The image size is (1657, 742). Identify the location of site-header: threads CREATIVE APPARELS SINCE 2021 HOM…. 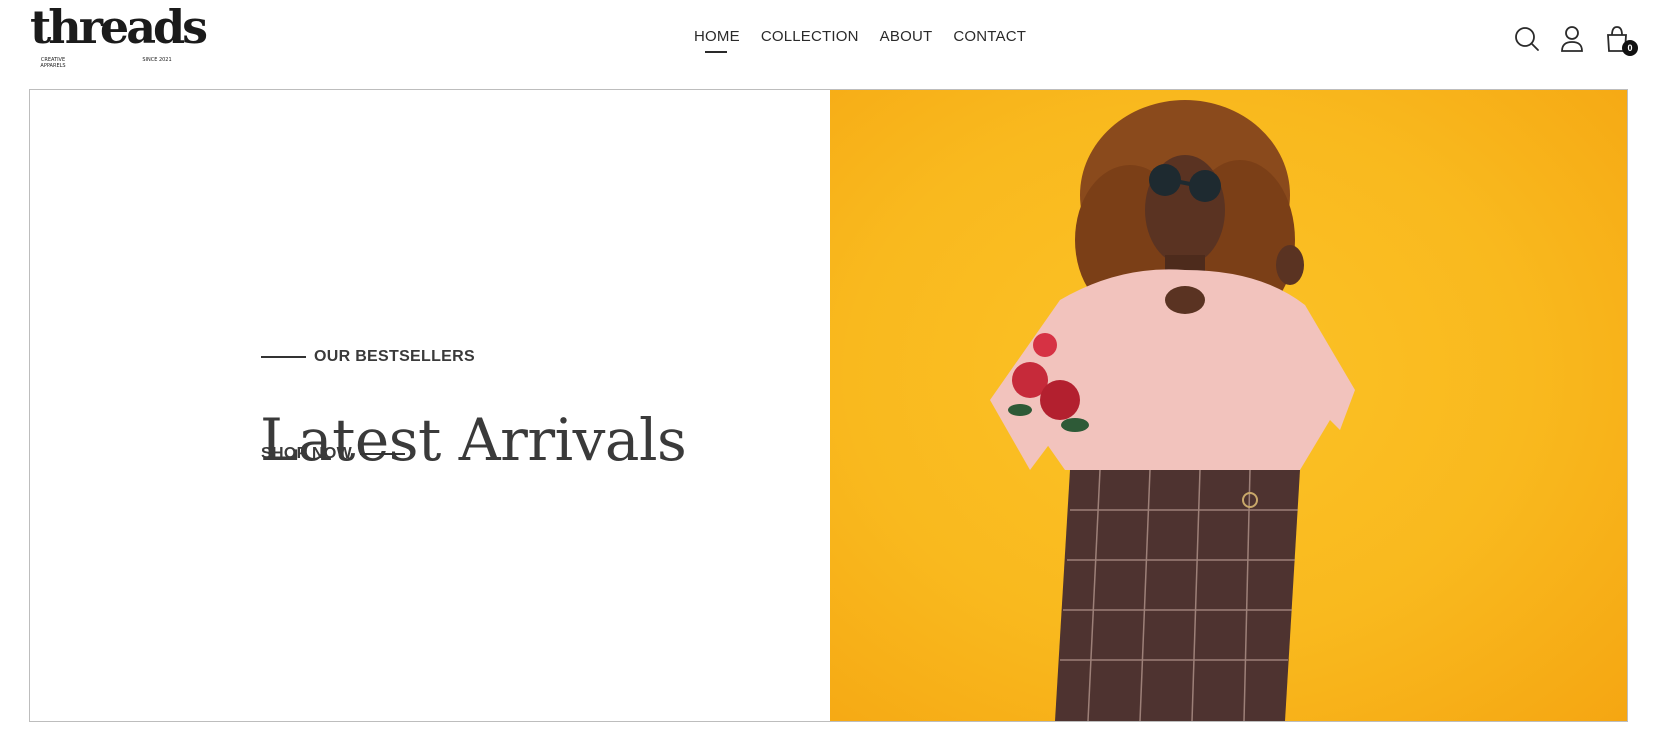
(828, 44).